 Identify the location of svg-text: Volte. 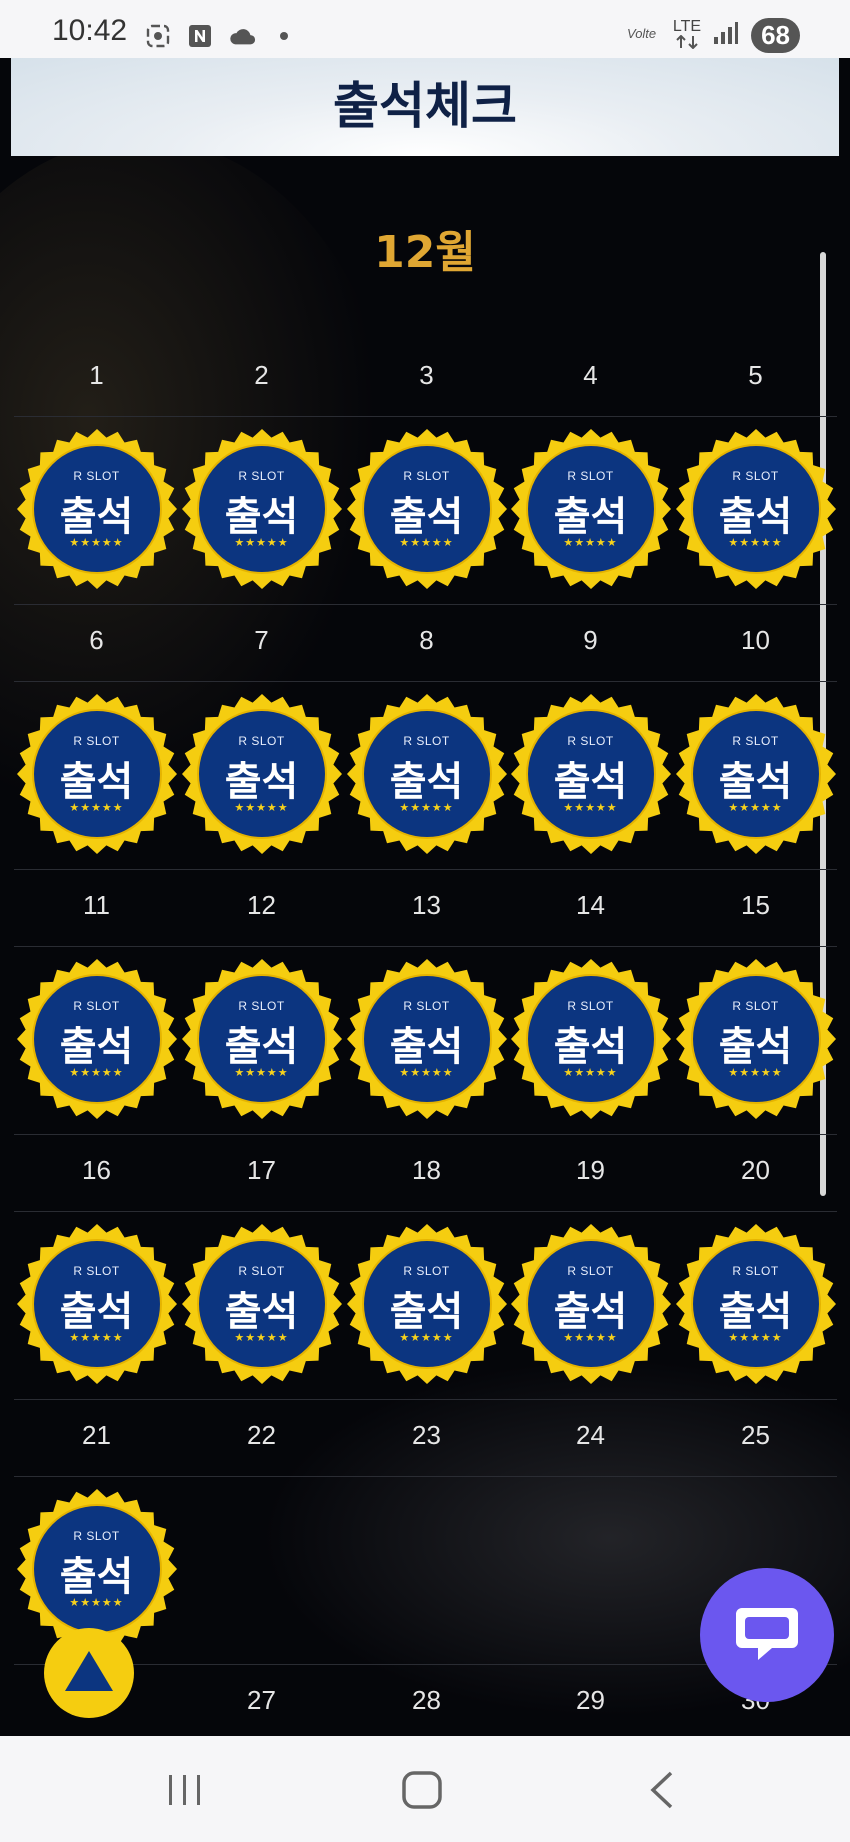
(641, 33).